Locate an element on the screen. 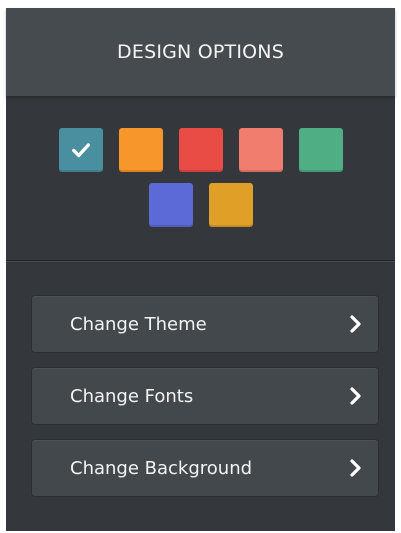 Image resolution: width=401 pixels, height=533 pixels. change-theme-button: Change Theme is located at coordinates (205, 324).